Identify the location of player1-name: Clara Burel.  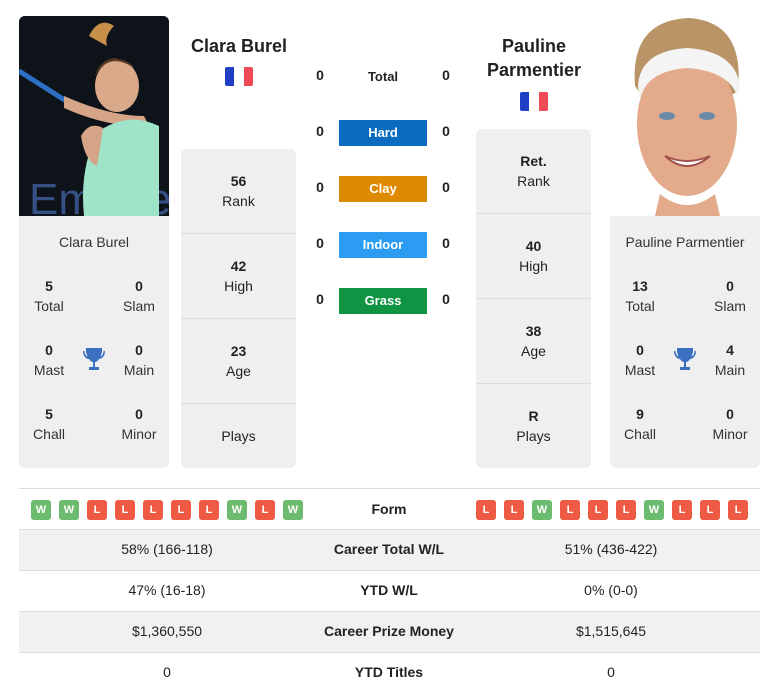
(239, 46).